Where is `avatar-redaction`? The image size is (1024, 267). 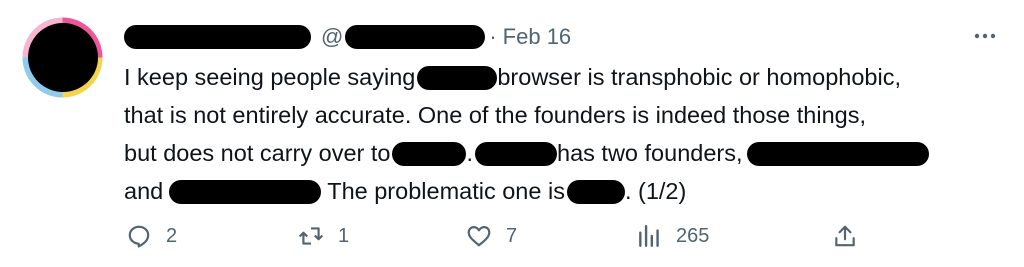 avatar-redaction is located at coordinates (63, 57).